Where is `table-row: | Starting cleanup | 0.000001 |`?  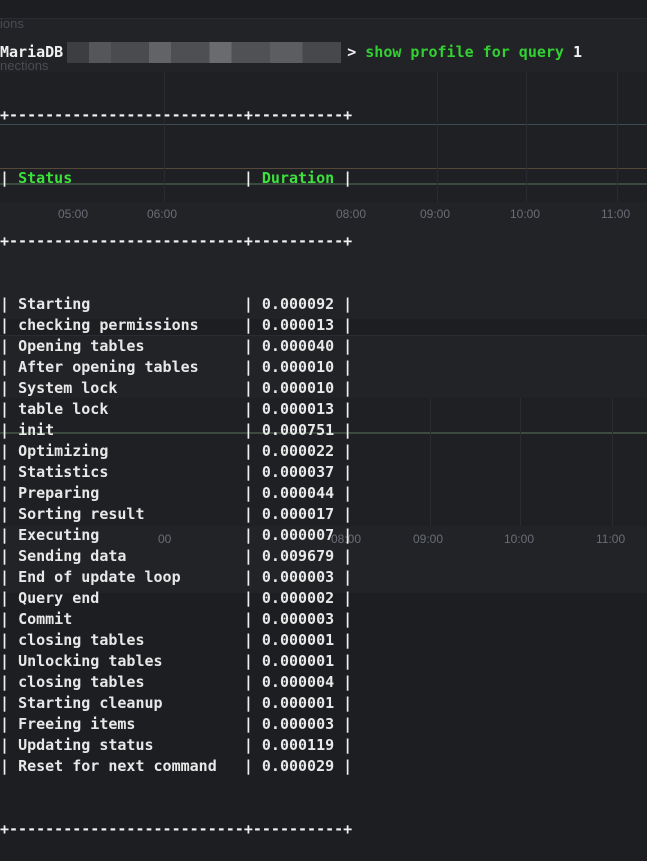 table-row: | Starting cleanup | 0.000001 | is located at coordinates (176, 703).